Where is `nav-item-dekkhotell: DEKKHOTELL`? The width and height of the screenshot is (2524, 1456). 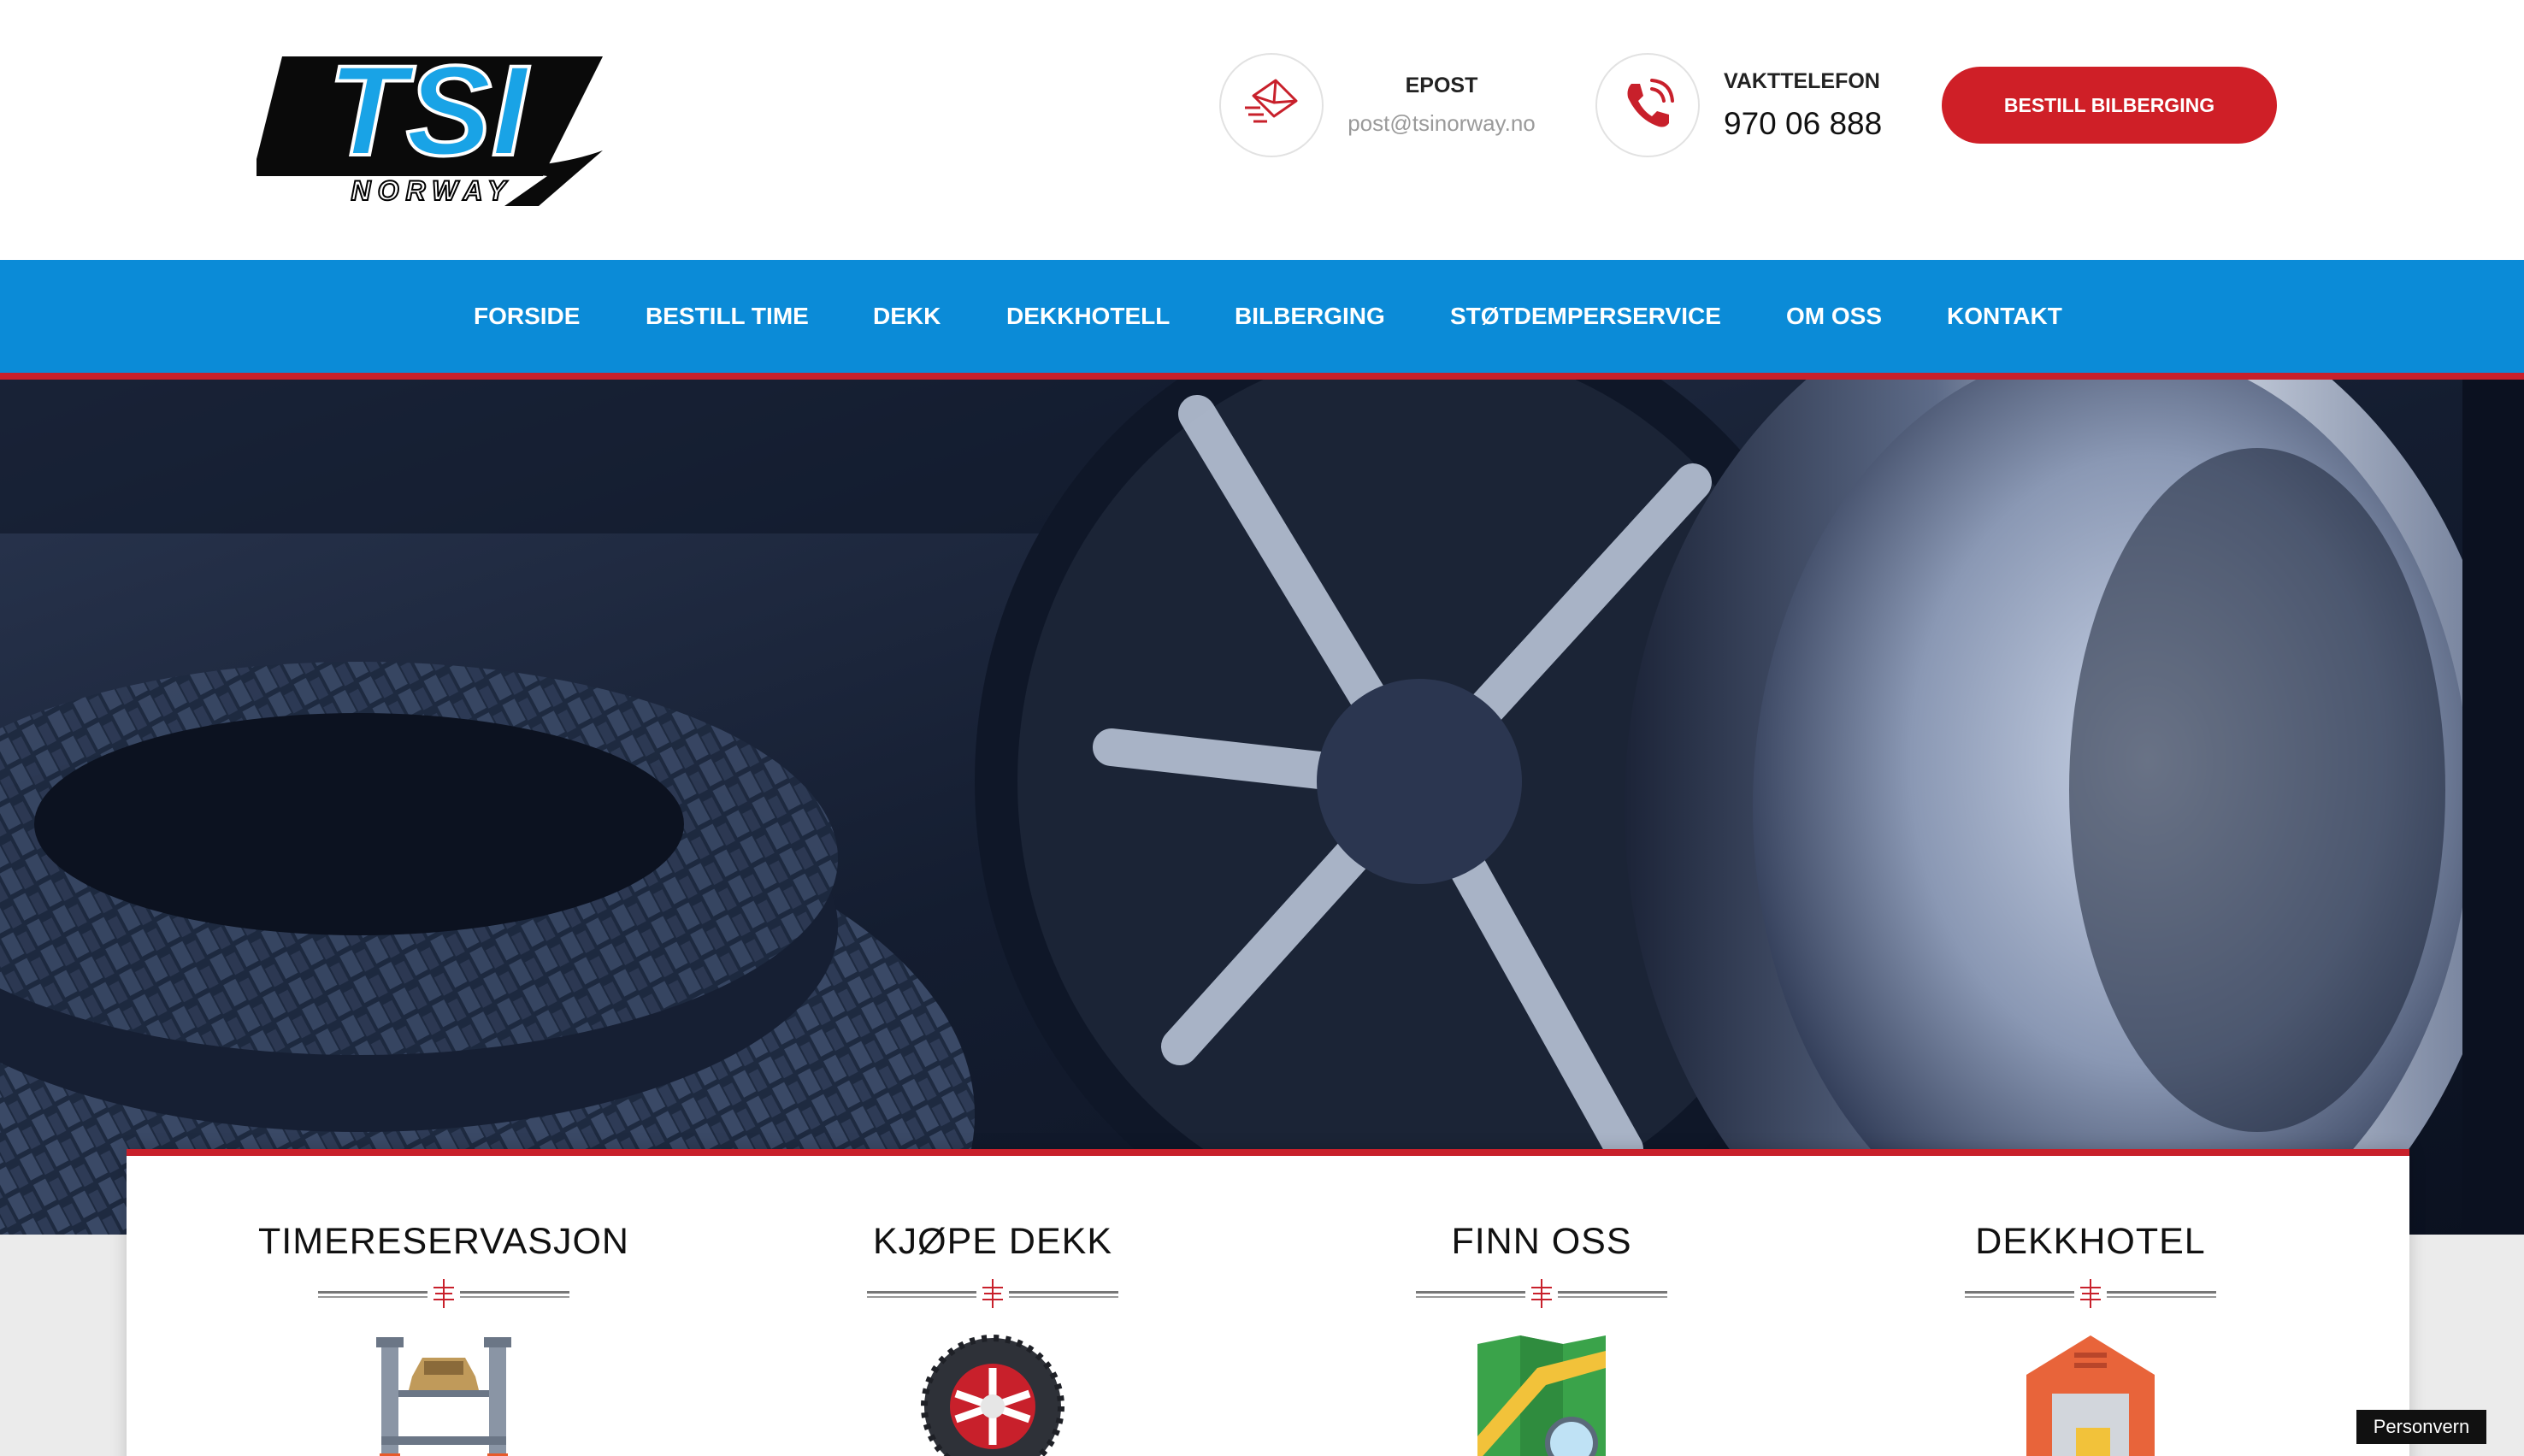
nav-item-dekkhotell: DEKKHOTELL is located at coordinates (1088, 316).